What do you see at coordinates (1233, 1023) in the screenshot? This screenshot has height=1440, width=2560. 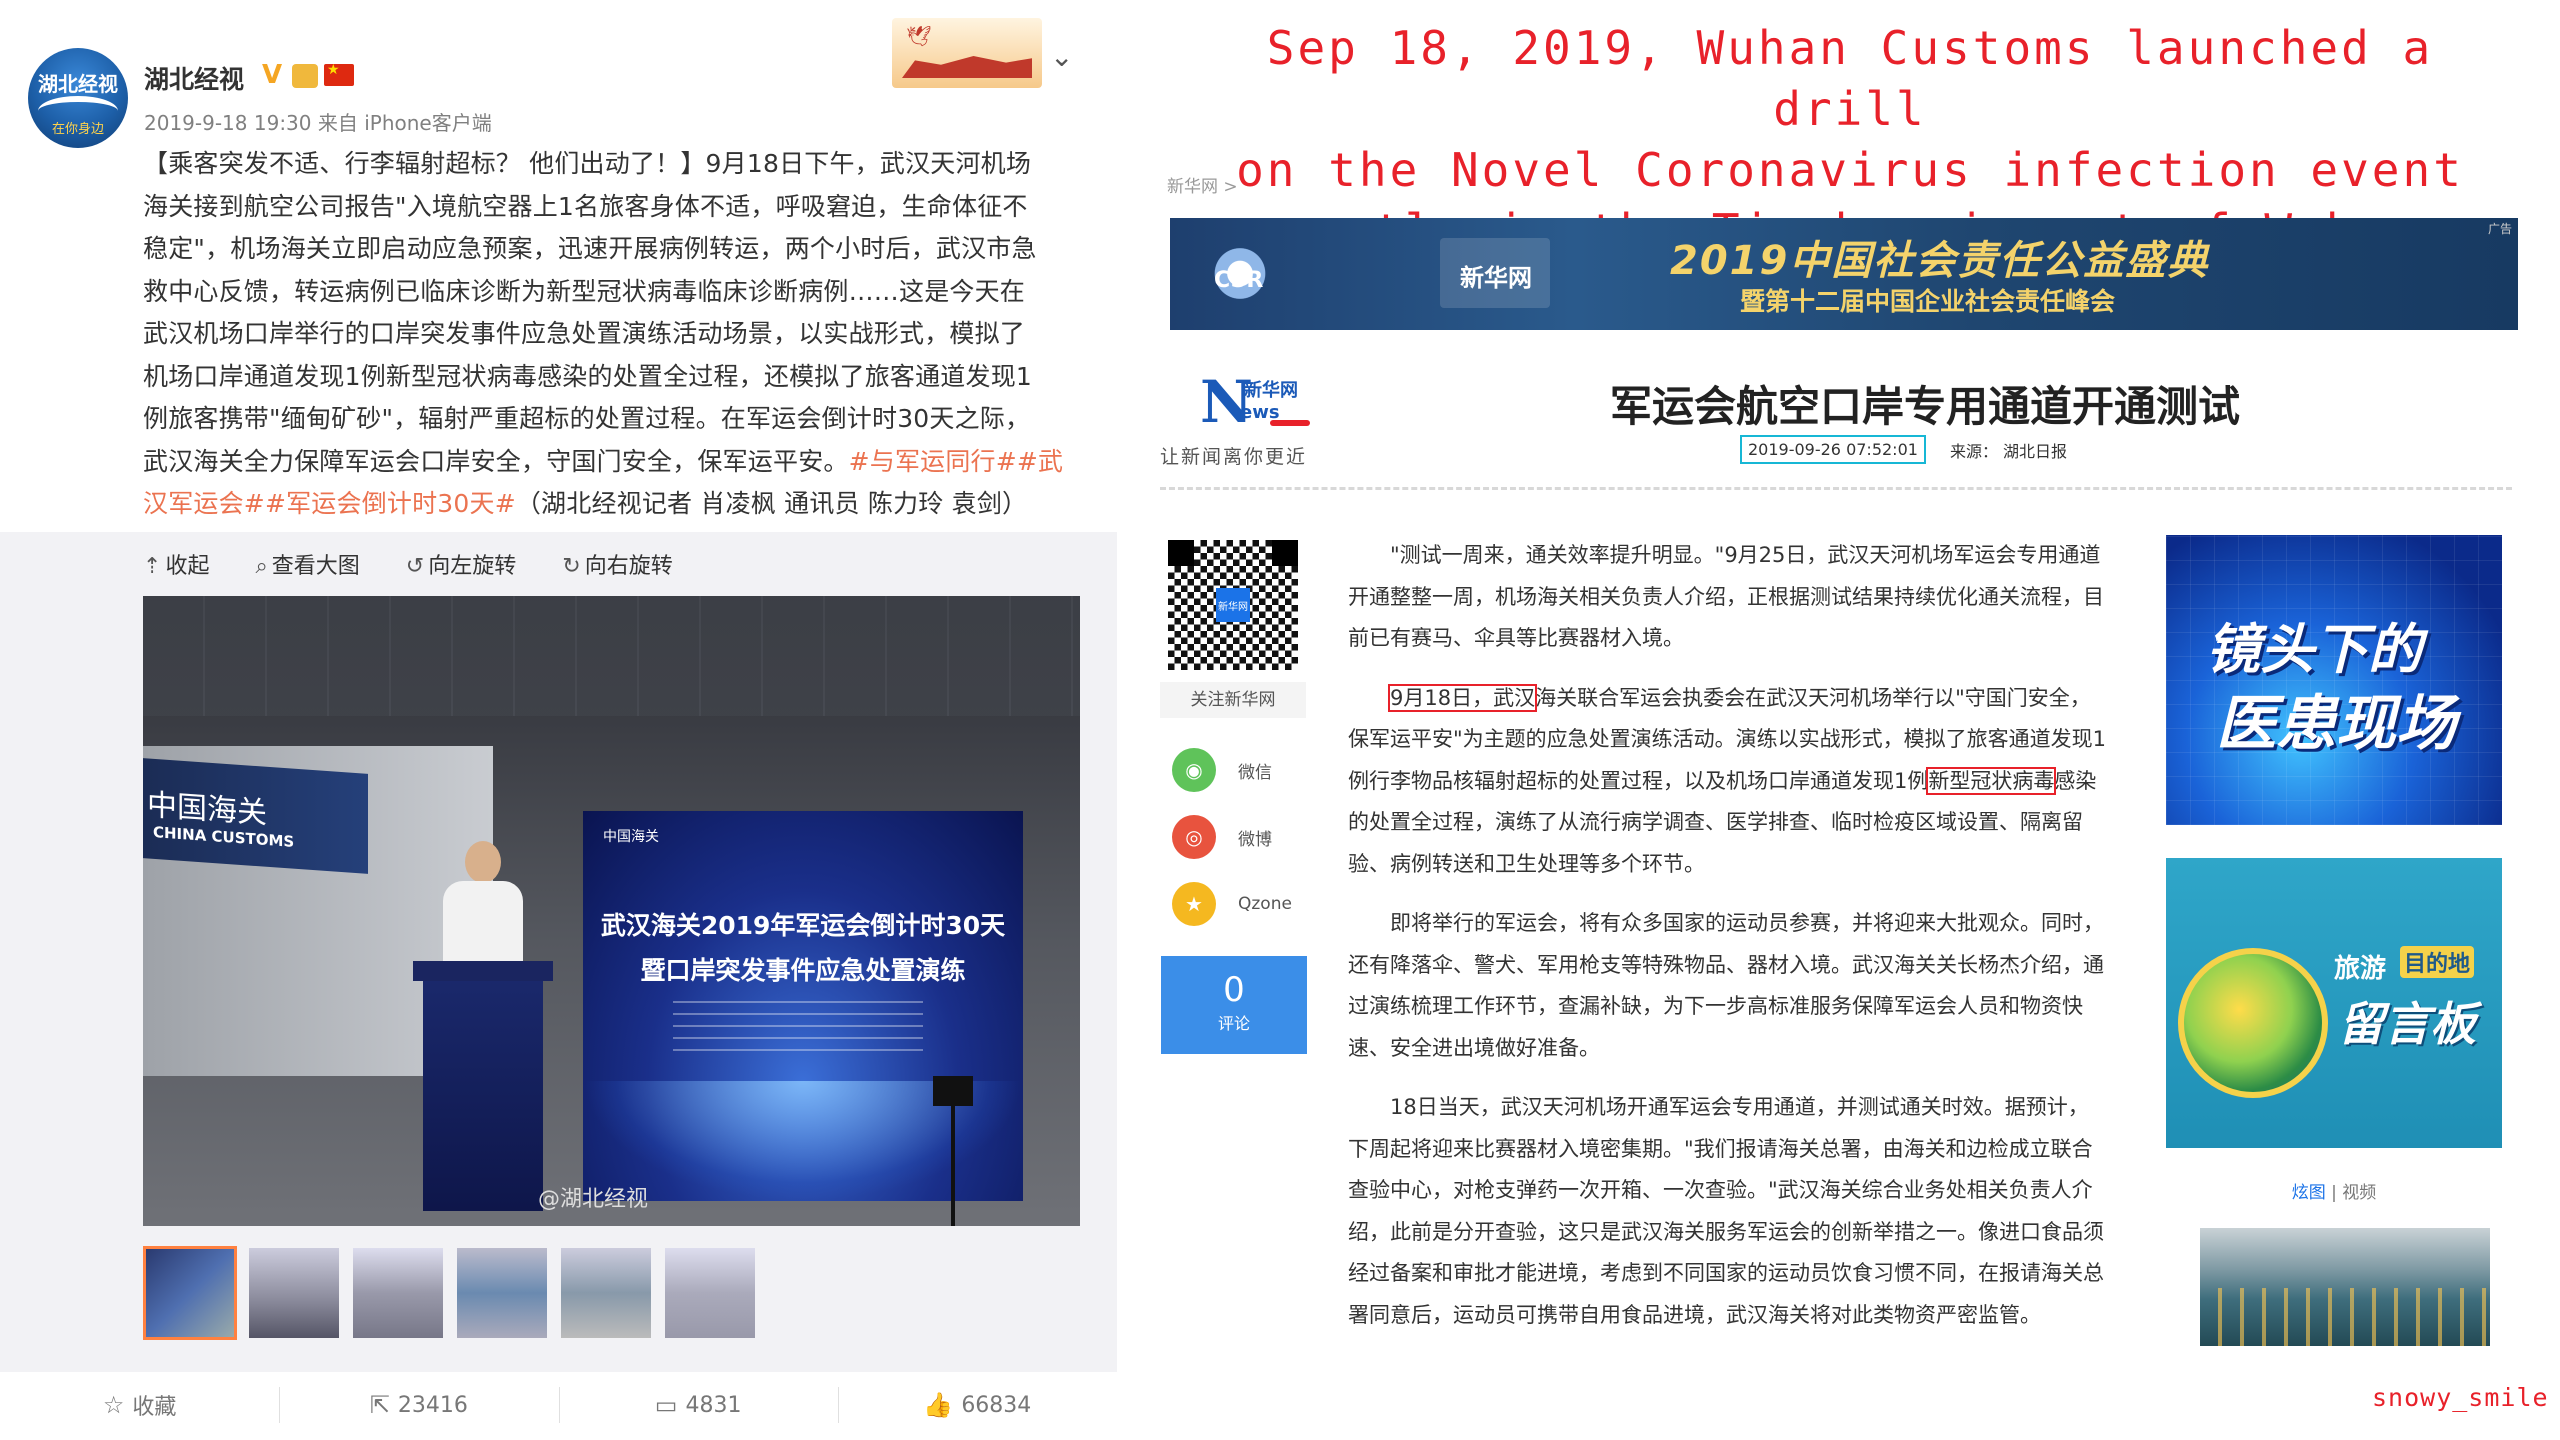 I see `comment-label: 评论` at bounding box center [1233, 1023].